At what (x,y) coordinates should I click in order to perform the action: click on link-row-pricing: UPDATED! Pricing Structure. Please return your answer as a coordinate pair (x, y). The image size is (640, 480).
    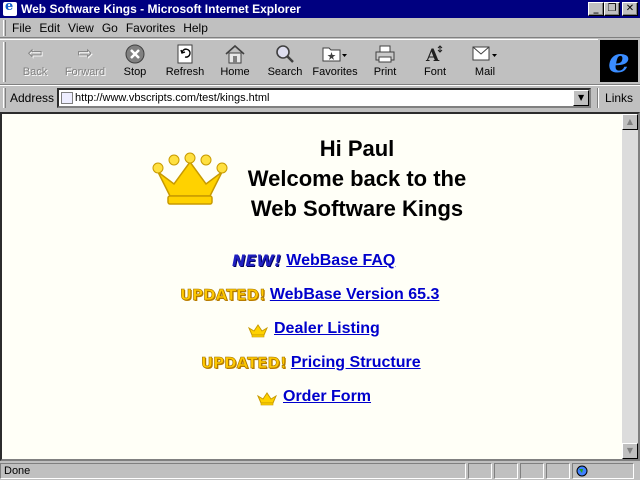
    Looking at the image, I should click on (311, 363).